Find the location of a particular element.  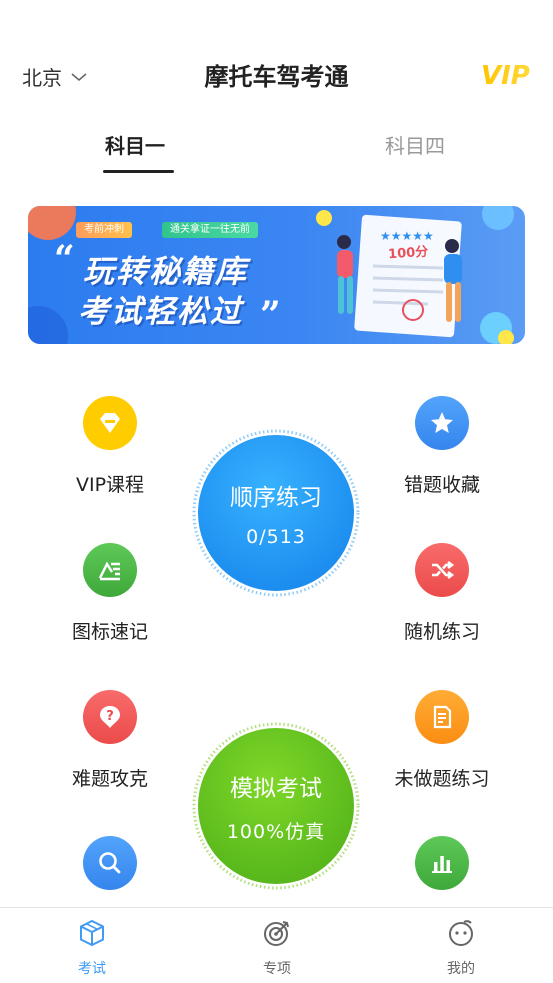

nav-item-mine: 我的 is located at coordinates (461, 948).